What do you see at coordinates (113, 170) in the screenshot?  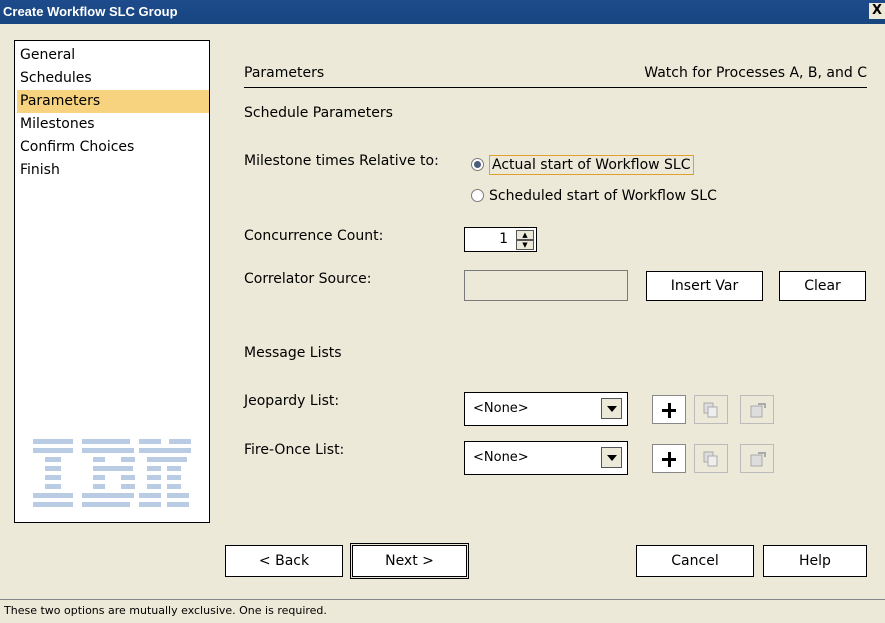 I see `step-finish: Finish` at bounding box center [113, 170].